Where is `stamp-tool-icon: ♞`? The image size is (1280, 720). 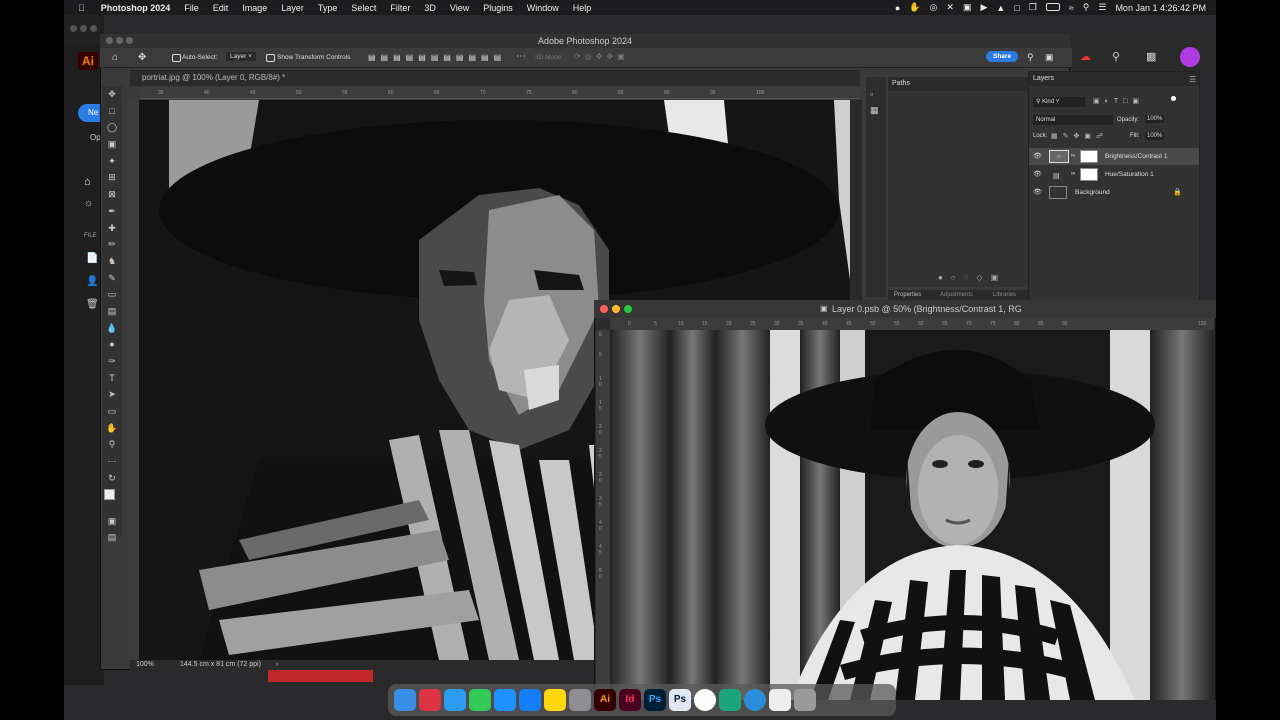 stamp-tool-icon: ♞ is located at coordinates (112, 261).